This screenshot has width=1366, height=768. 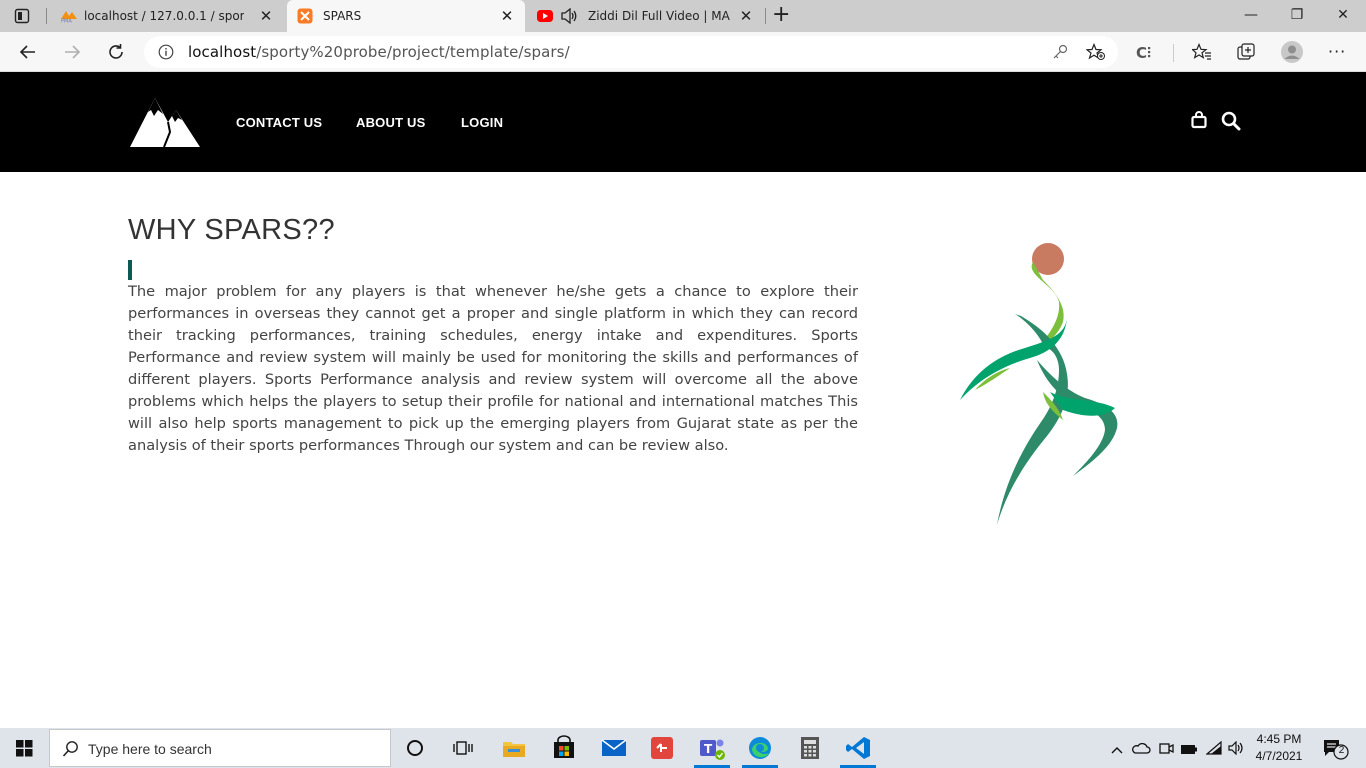 What do you see at coordinates (1213, 747) in the screenshot?
I see `wifi-icon` at bounding box center [1213, 747].